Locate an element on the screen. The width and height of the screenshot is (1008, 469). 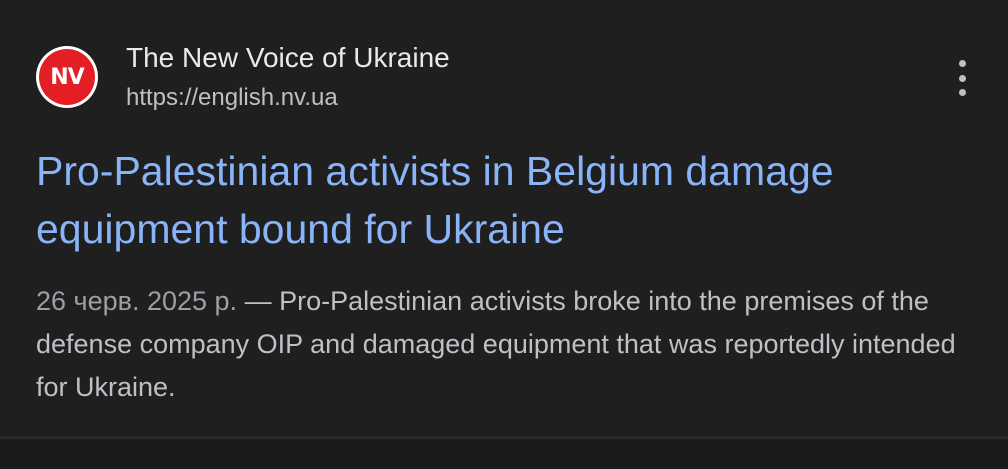
more-options-button is located at coordinates (962, 78).